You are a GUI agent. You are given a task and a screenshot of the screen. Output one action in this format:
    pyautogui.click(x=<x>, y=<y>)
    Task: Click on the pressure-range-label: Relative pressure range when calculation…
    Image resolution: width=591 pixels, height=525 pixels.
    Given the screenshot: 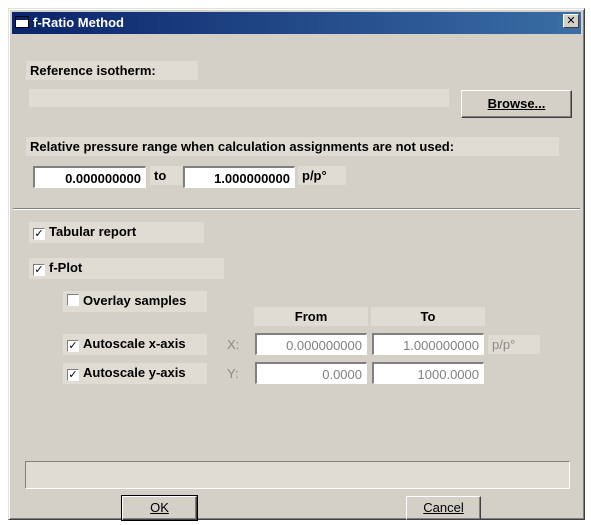 What is the action you would take?
    pyautogui.click(x=292, y=146)
    